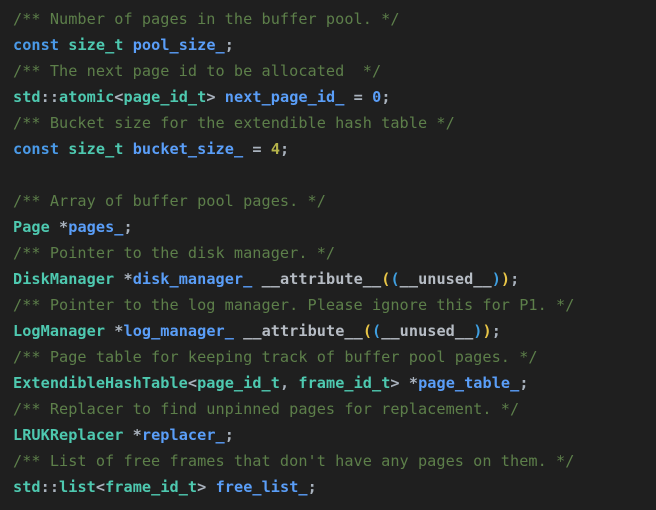 Image resolution: width=656 pixels, height=510 pixels. What do you see at coordinates (334, 149) in the screenshot?
I see `code-line: const size_t bucket_size_ = 4;` at bounding box center [334, 149].